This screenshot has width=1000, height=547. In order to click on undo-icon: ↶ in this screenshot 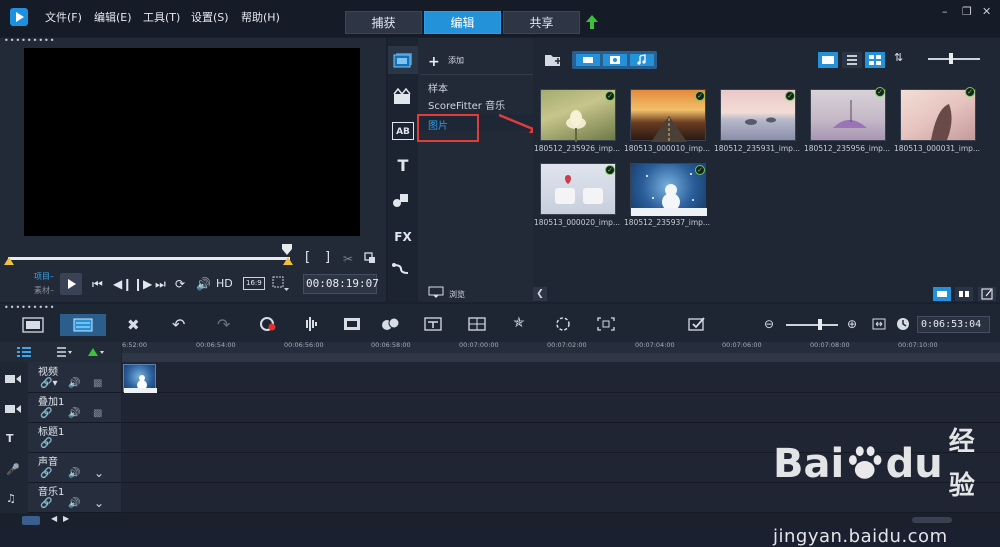, I will do `click(178, 324)`.